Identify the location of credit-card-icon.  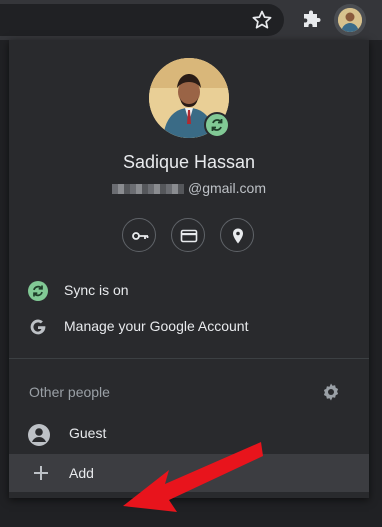
(189, 236).